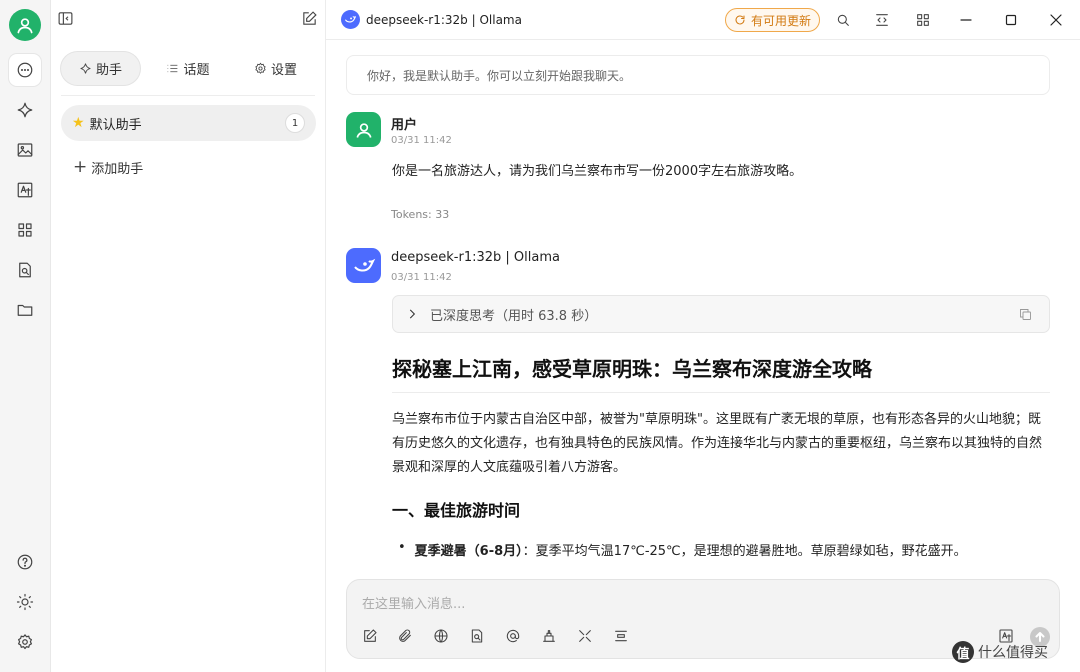  I want to click on assistant-item-default: ★ 默认助手 1, so click(188, 123).